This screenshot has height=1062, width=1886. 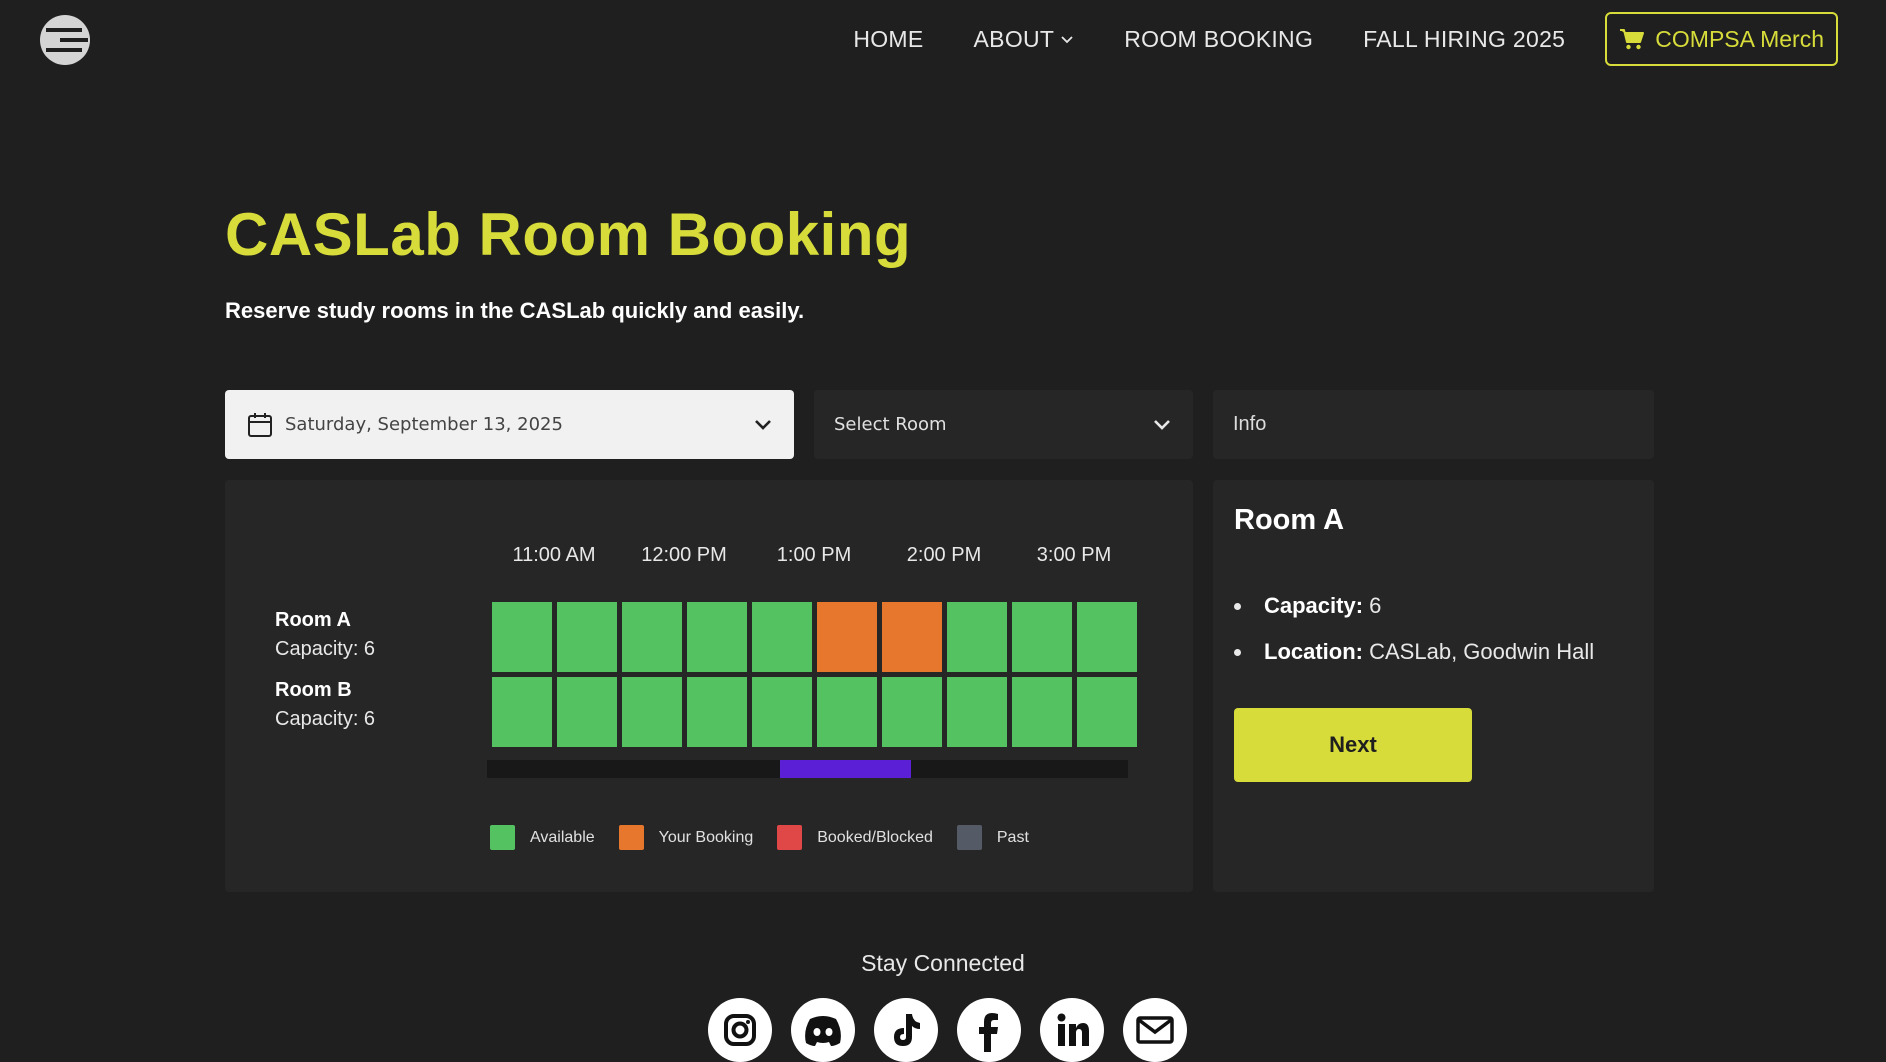 What do you see at coordinates (845, 769) in the screenshot?
I see `timeline-scroll-thumb` at bounding box center [845, 769].